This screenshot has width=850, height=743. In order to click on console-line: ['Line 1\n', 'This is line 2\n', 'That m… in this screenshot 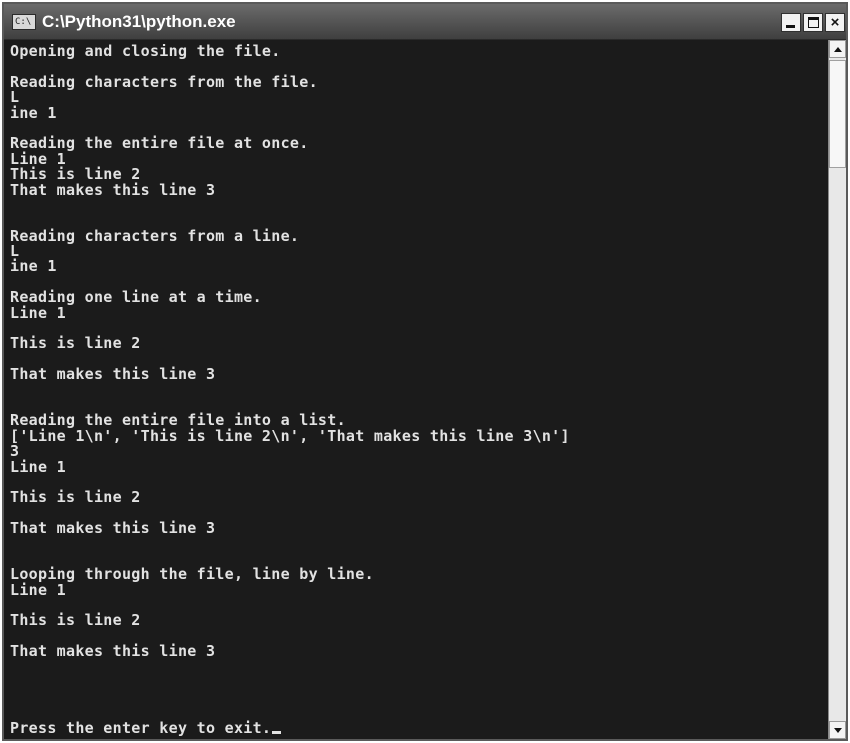, I will do `click(290, 435)`.